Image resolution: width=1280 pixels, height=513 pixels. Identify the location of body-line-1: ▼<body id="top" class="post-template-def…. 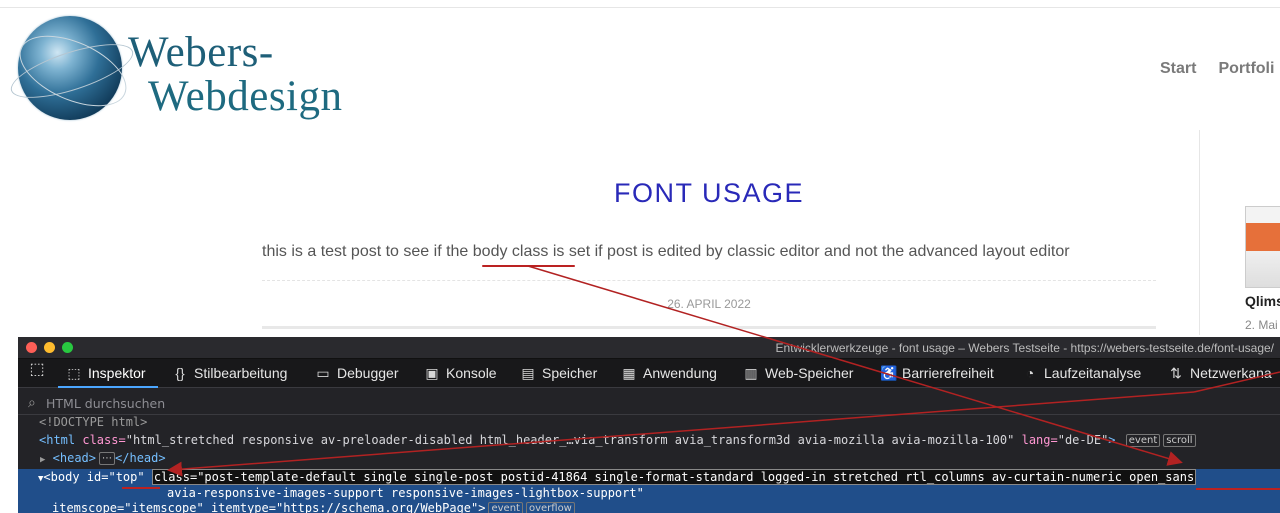
(617, 477).